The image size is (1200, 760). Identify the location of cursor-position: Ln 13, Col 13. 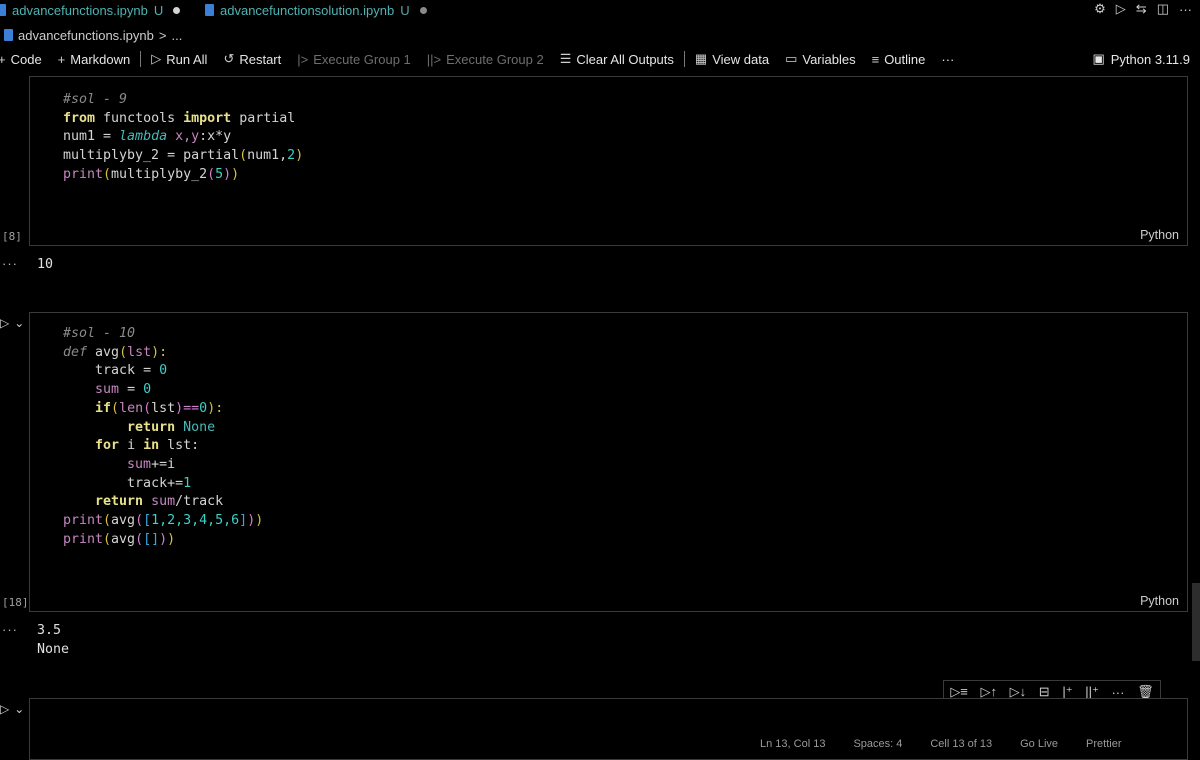
(792, 744).